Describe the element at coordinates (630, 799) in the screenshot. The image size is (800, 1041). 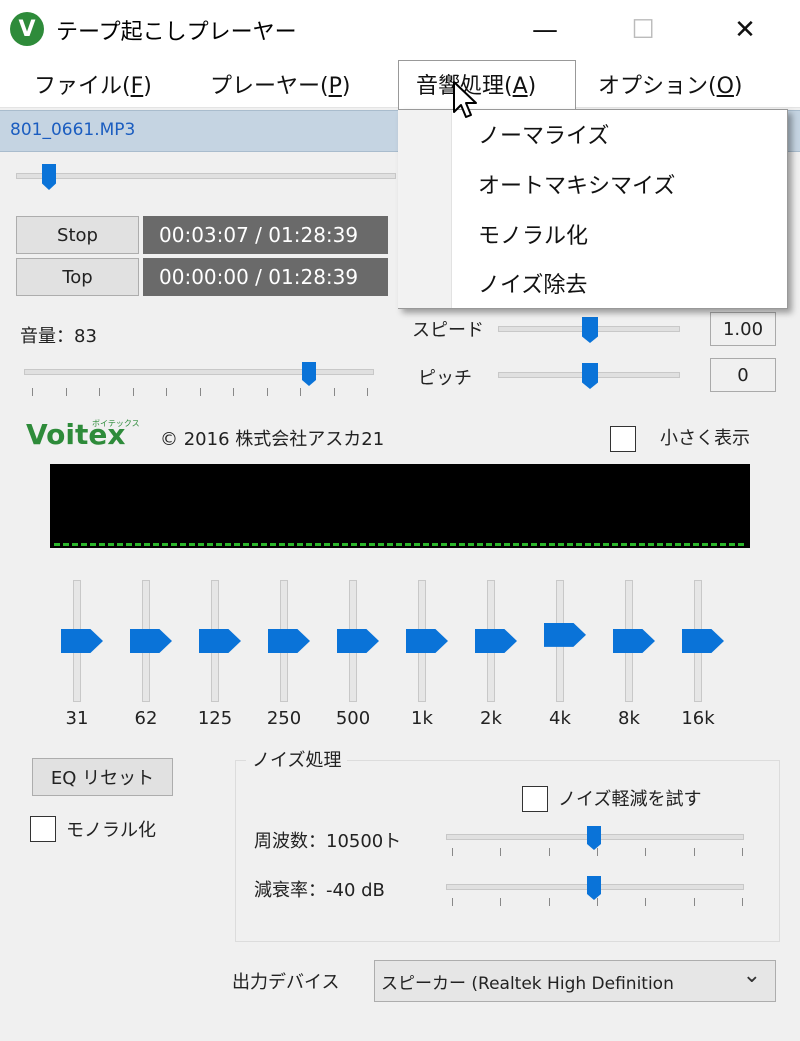
I see `noise-try-label: ノイズ軽減を試す` at that location.